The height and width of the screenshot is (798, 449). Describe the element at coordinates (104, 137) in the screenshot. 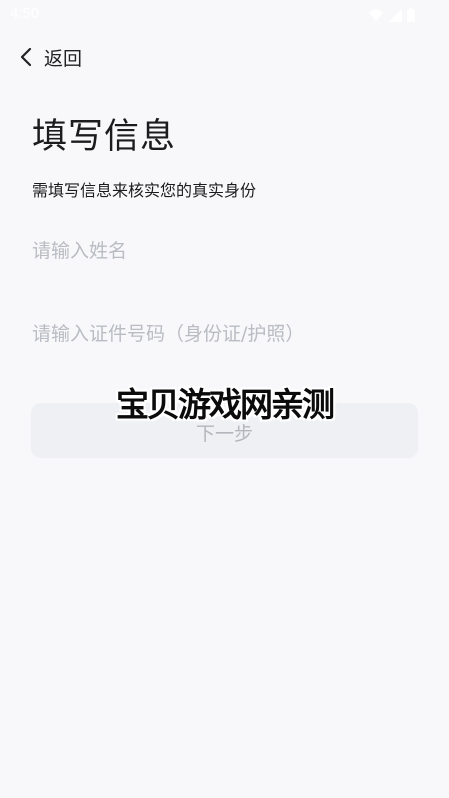

I see `page-title: 填写信息` at that location.